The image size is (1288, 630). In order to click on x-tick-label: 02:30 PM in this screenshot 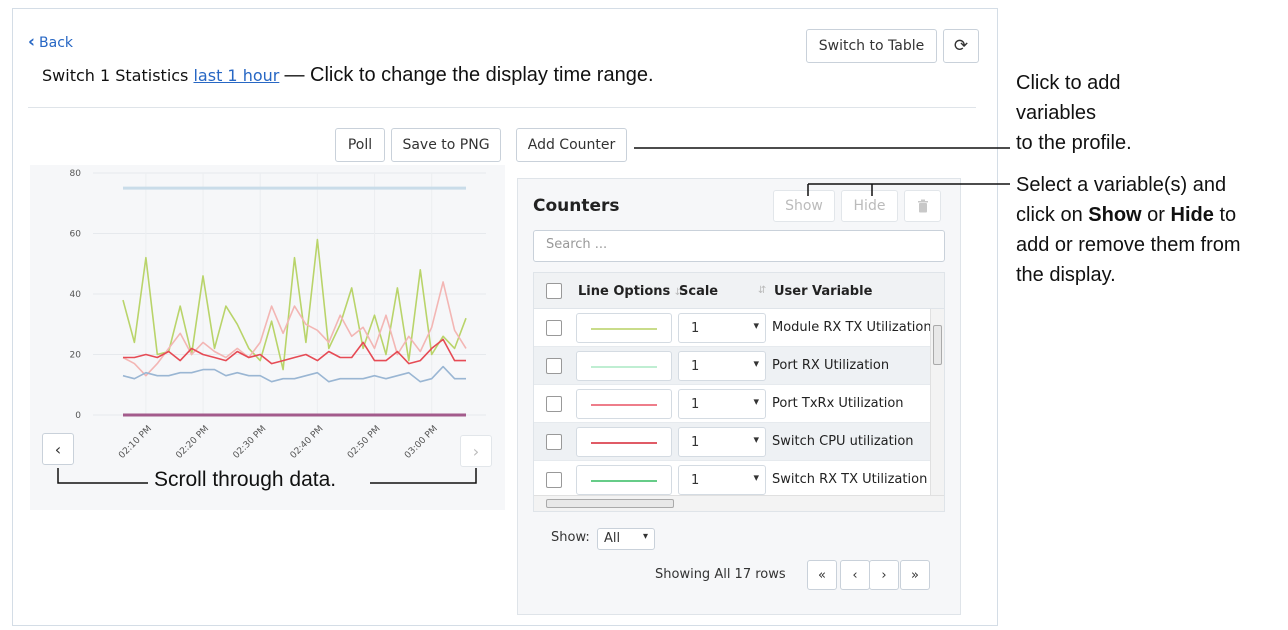, I will do `click(250, 442)`.